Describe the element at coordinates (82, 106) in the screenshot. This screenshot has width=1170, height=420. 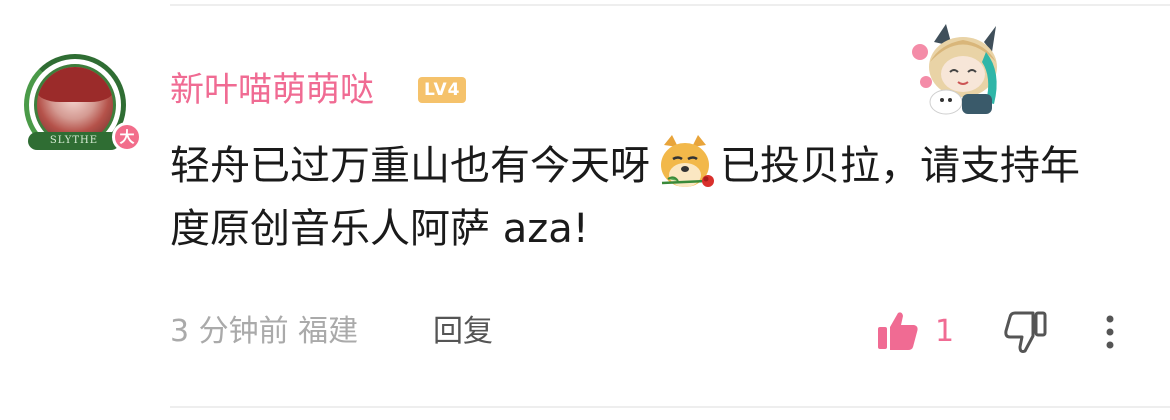
I see `avatar: SLYTHE 大` at that location.